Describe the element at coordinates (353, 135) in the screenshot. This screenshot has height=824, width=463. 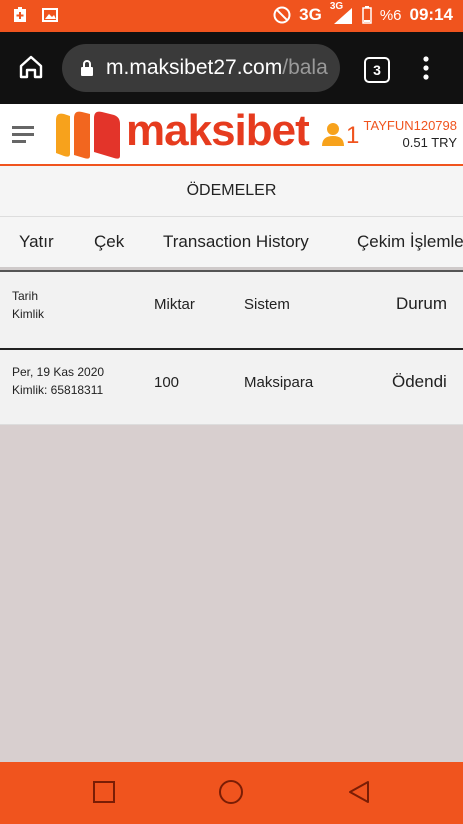
I see `user-count: 1` at that location.